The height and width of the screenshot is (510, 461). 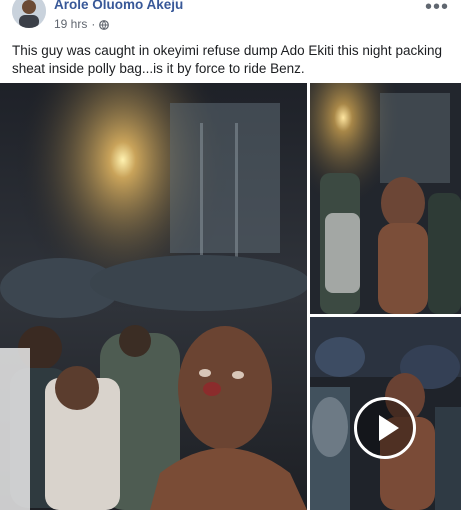 I want to click on timestamp-link: 19 hrs, so click(x=70, y=24).